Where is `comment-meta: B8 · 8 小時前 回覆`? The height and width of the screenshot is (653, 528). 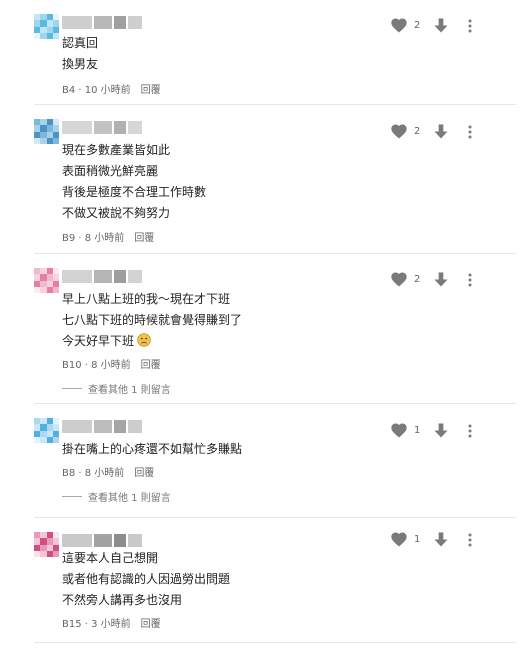 comment-meta: B8 · 8 小時前 回覆 is located at coordinates (108, 471).